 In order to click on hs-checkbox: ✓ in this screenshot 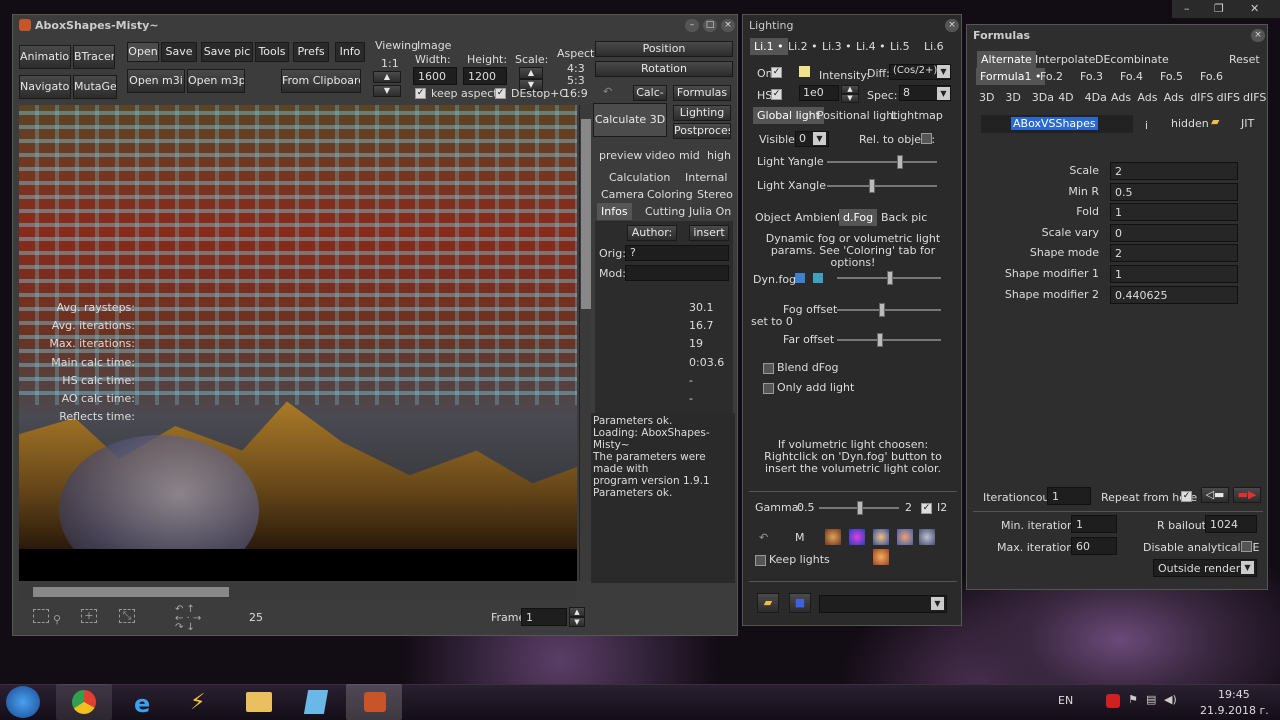, I will do `click(776, 94)`.